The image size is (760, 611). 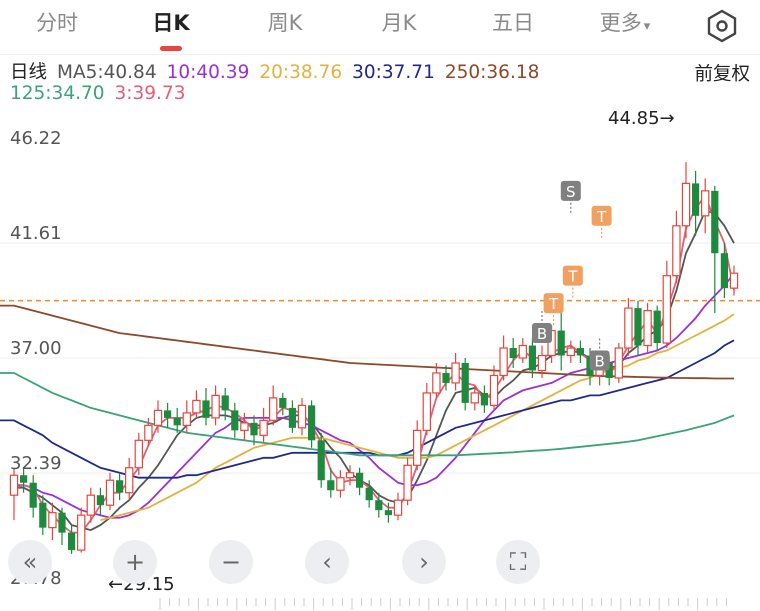 What do you see at coordinates (57, 23) in the screenshot?
I see `tab-intraday: 分时` at bounding box center [57, 23].